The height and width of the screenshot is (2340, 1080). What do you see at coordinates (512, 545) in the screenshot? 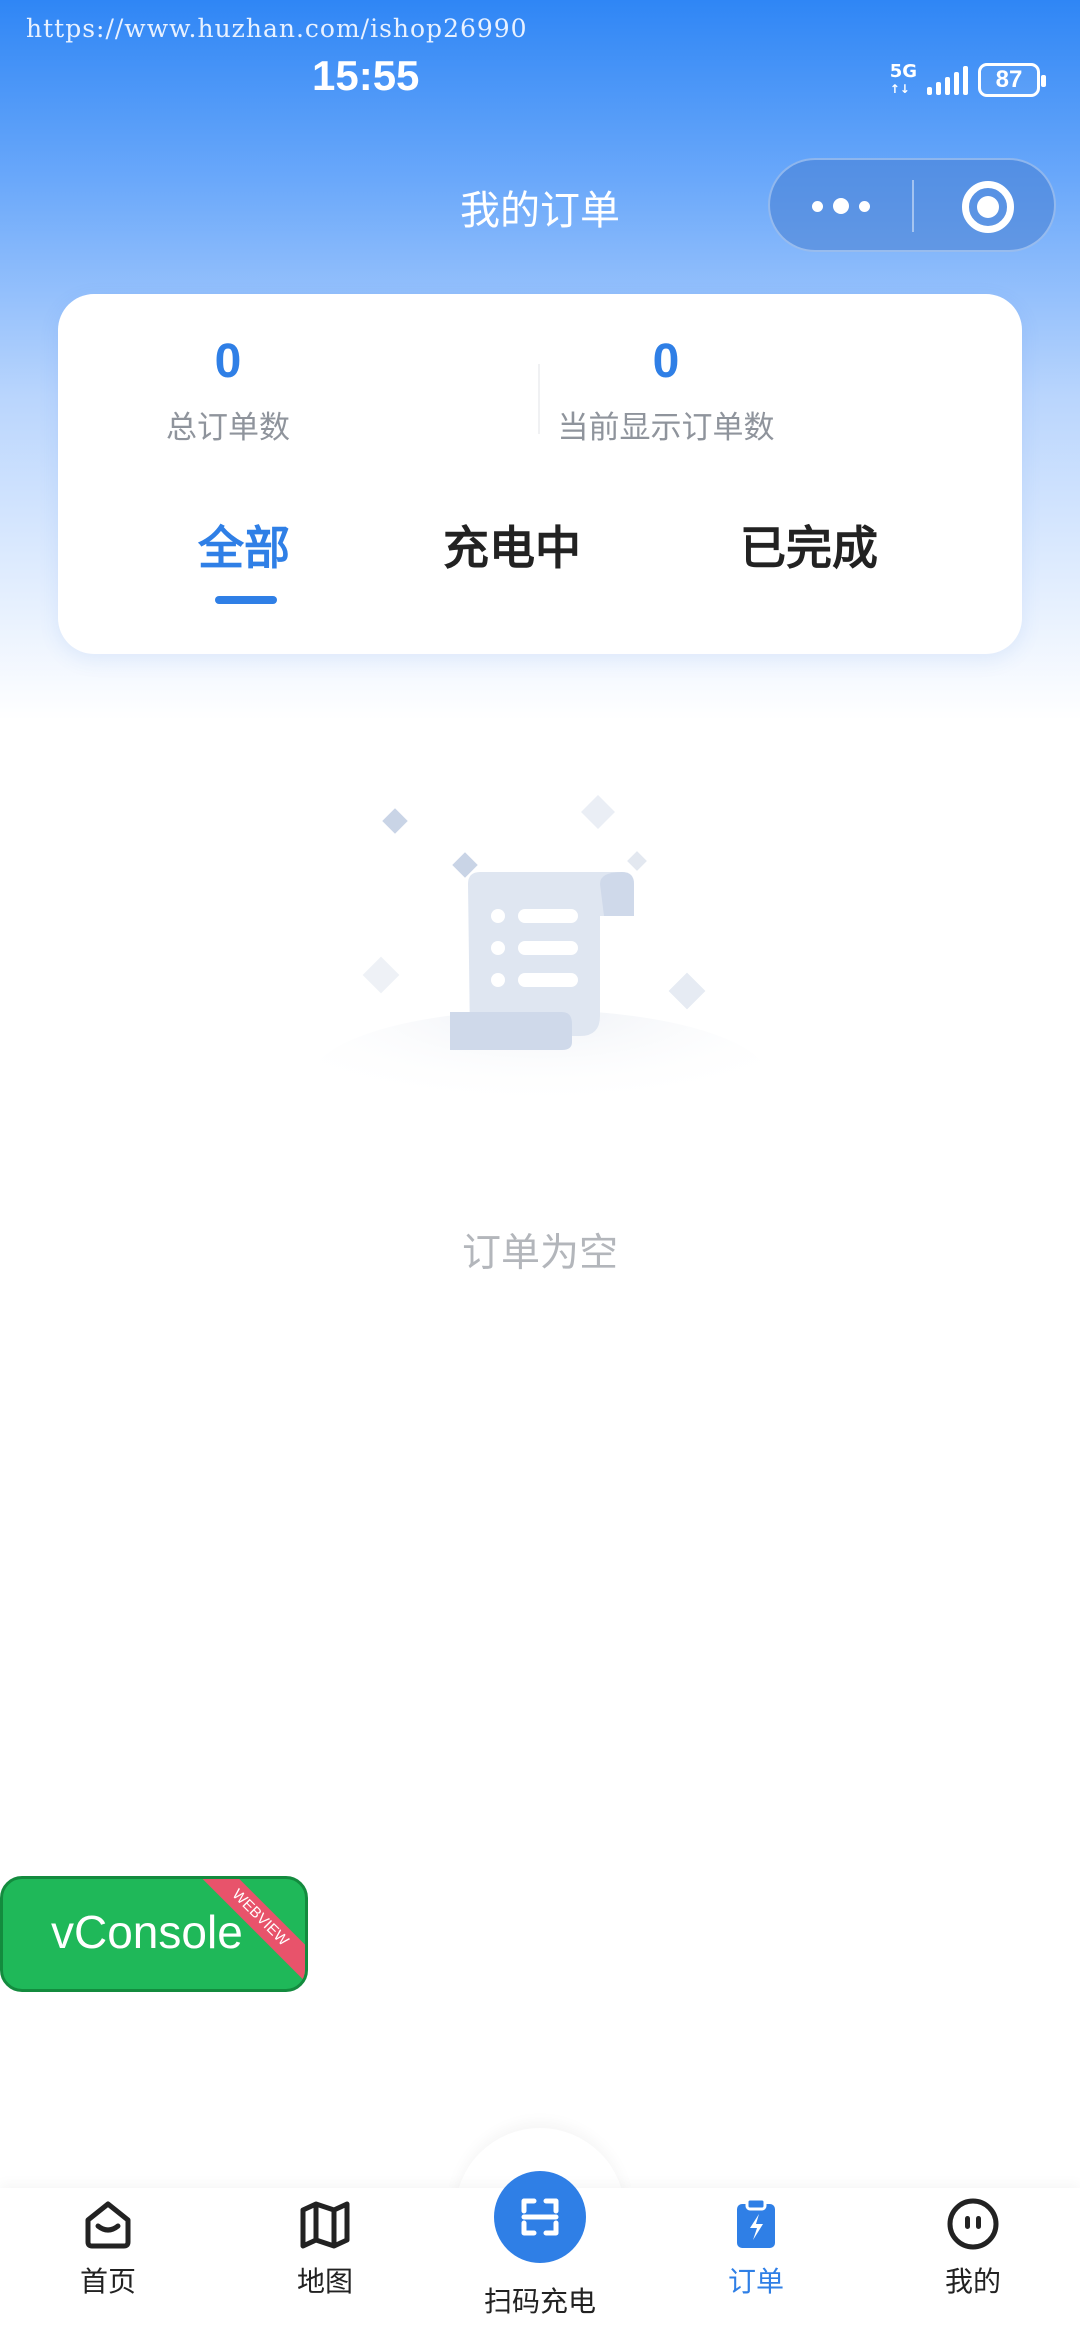
I see `tab-charging: 充电中` at bounding box center [512, 545].